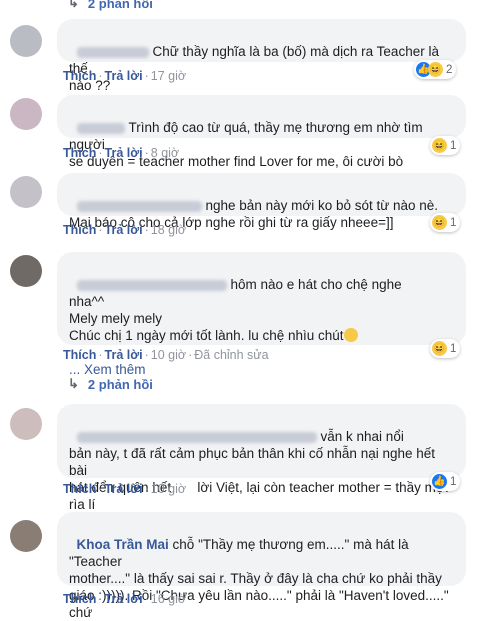  What do you see at coordinates (165, 153) in the screenshot?
I see `timestamp: 8 giờ` at bounding box center [165, 153].